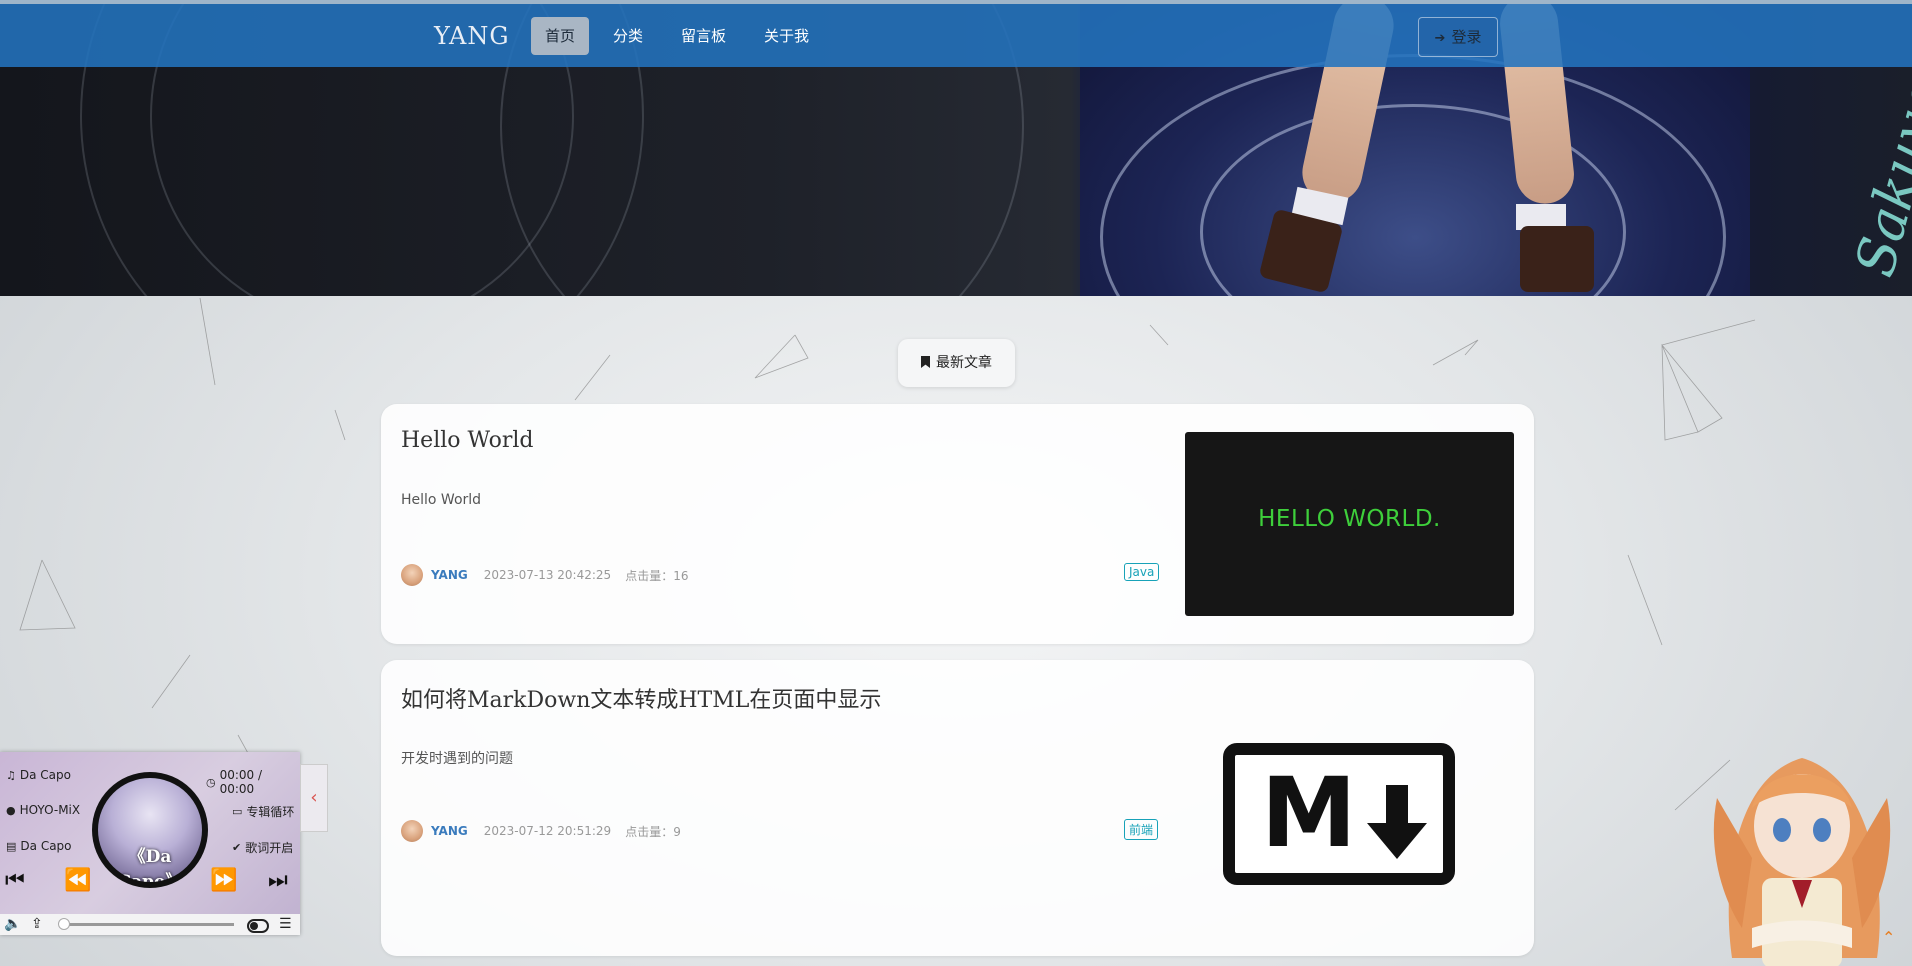 The image size is (1912, 966). I want to click on skip-start-icon: ⏮, so click(15, 880).